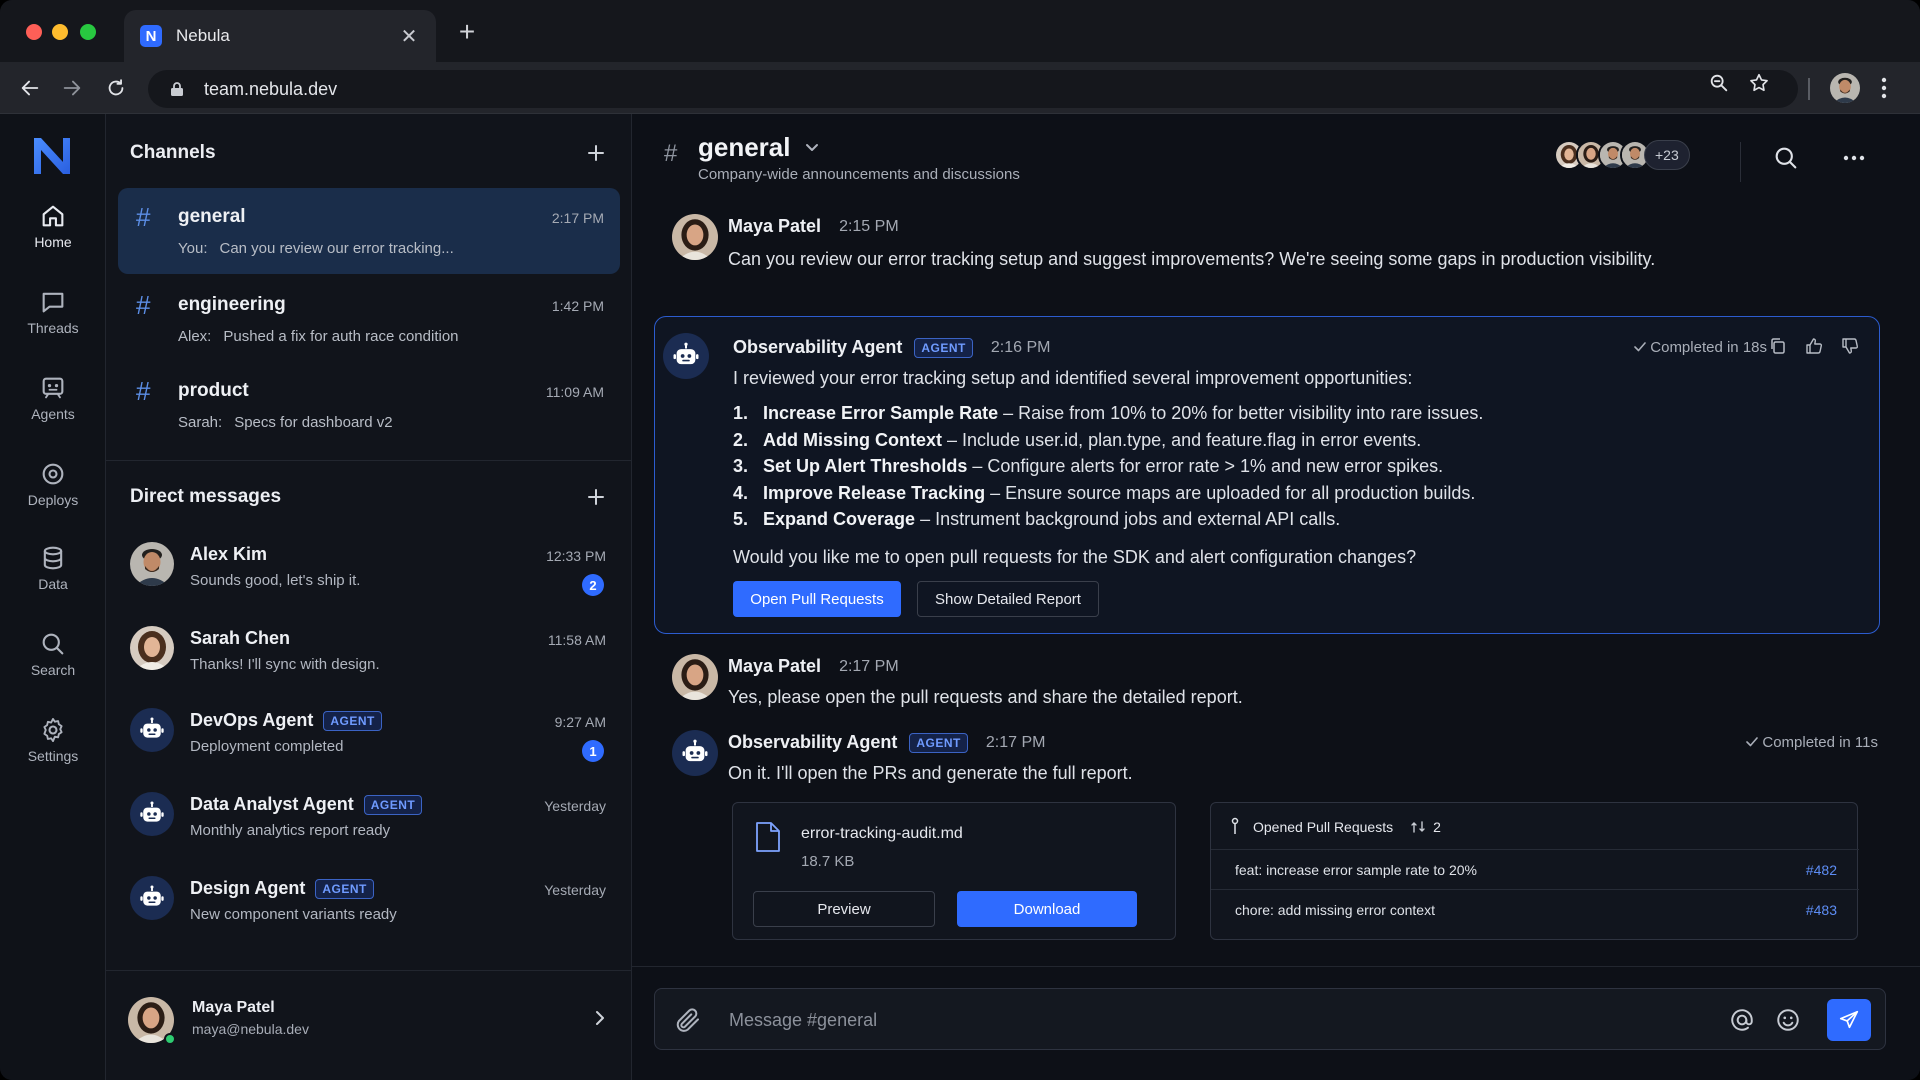  I want to click on emoji-icon, so click(1788, 1020).